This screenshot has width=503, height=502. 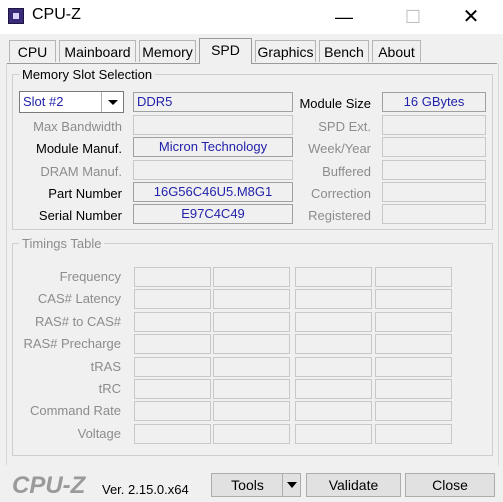 What do you see at coordinates (344, 51) in the screenshot?
I see `tab-bench: Bench` at bounding box center [344, 51].